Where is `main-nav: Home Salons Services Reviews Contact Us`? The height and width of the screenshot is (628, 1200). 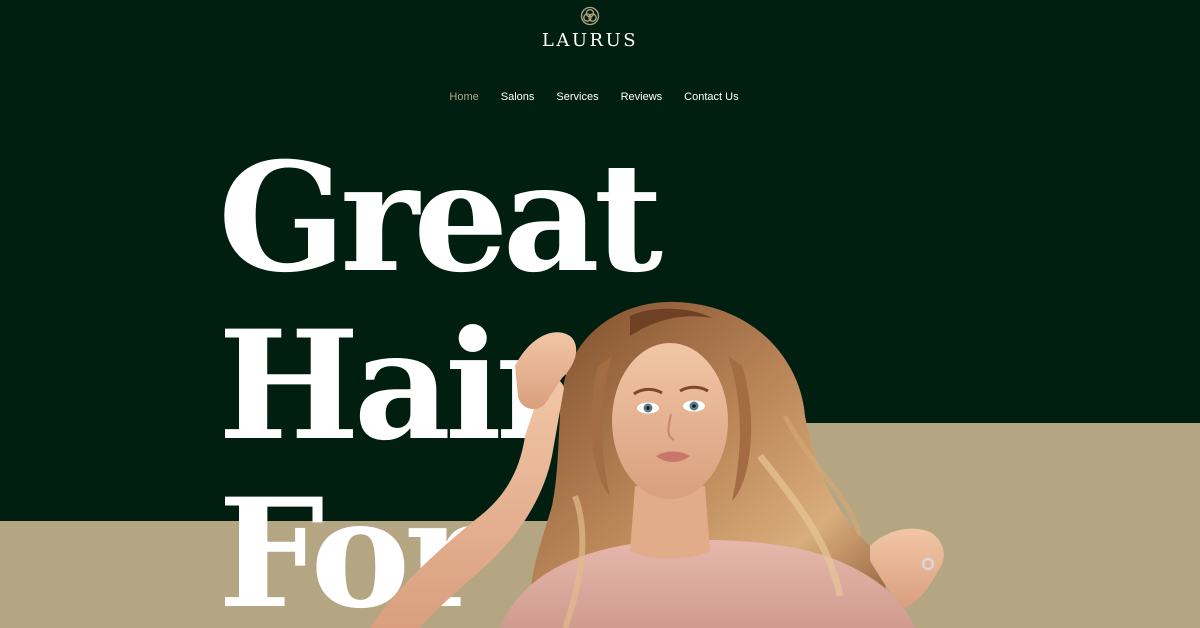 main-nav: Home Salons Services Reviews Contact Us is located at coordinates (600, 97).